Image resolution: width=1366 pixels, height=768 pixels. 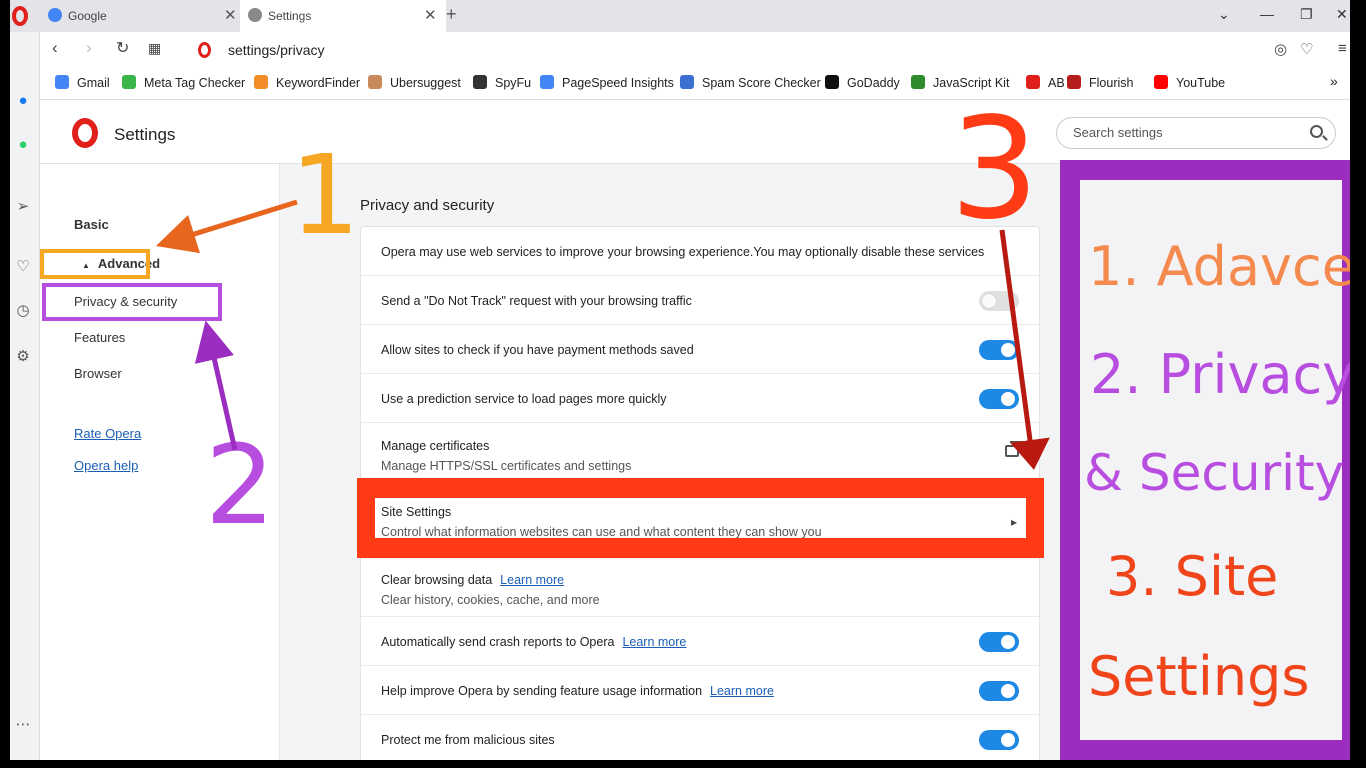 I want to click on bookmark-spyfu: SpyFu, so click(x=502, y=82).